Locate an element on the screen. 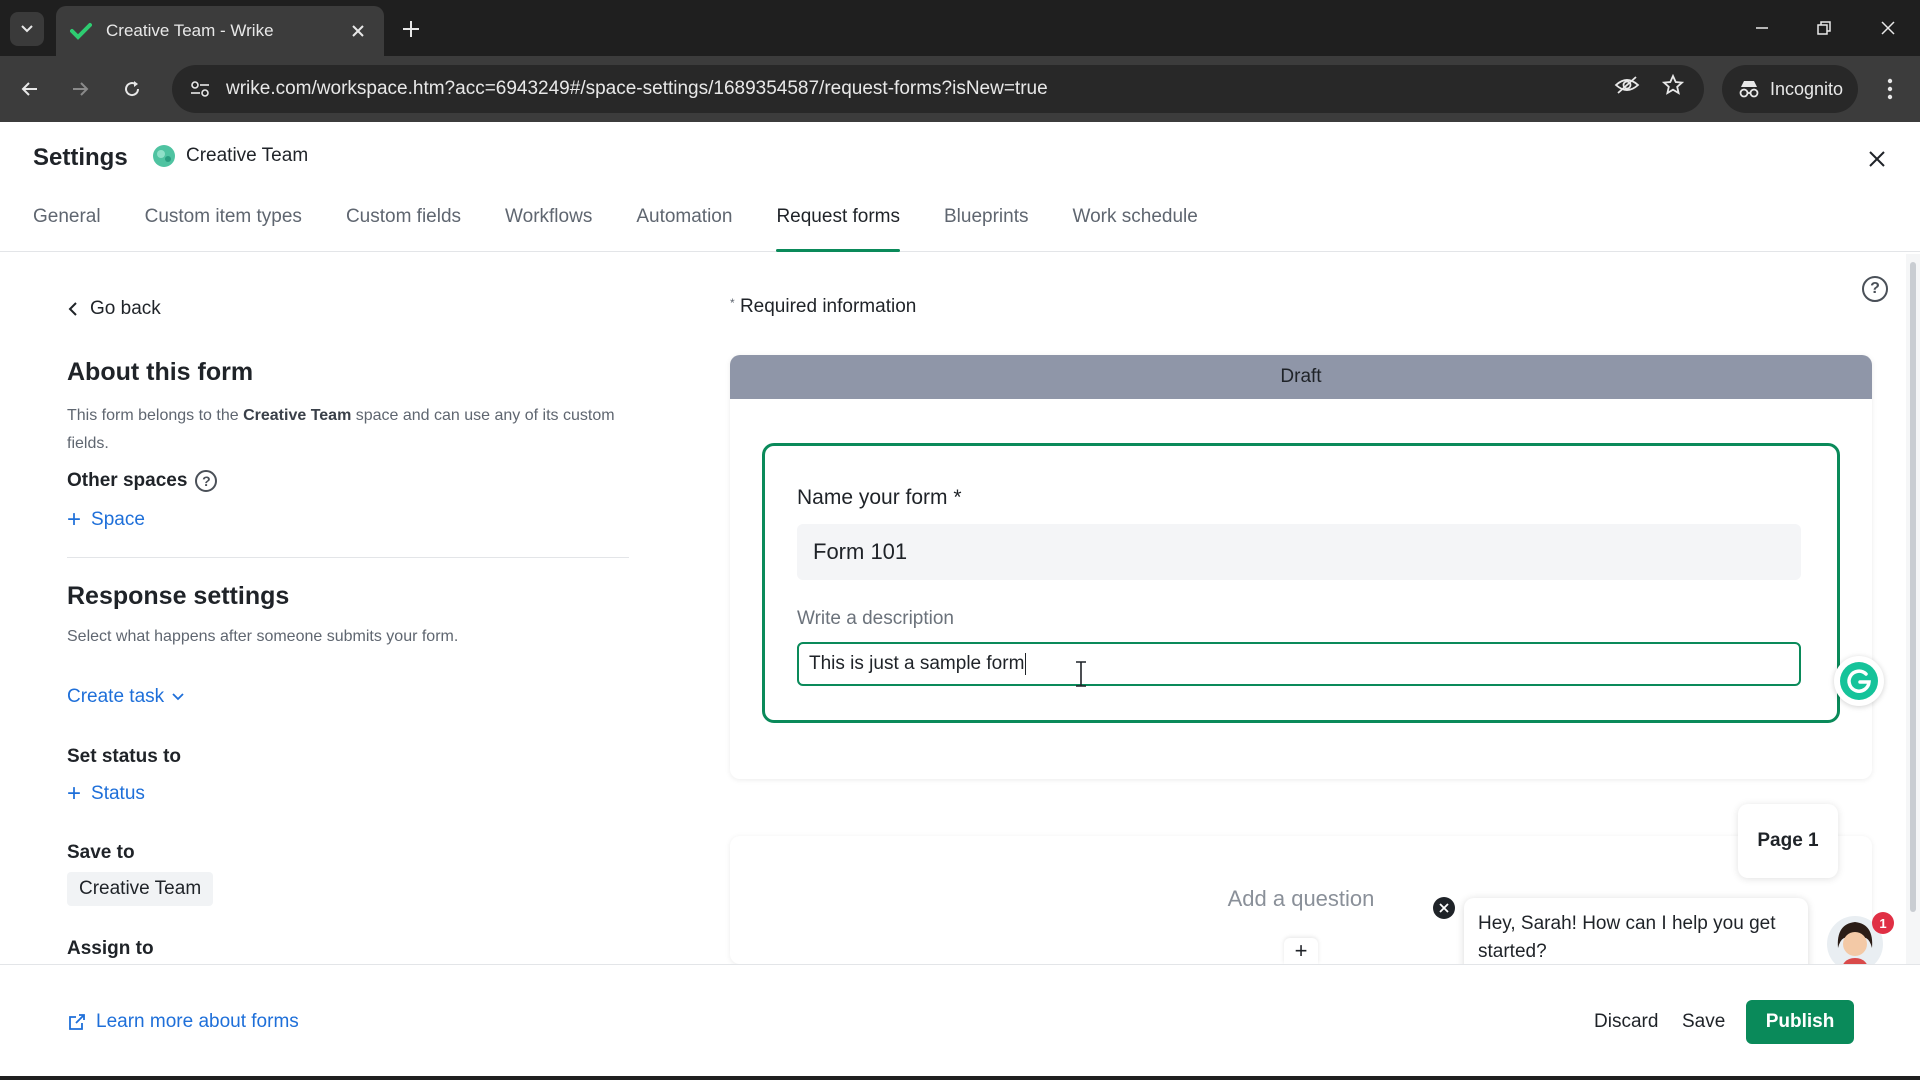 The width and height of the screenshot is (1920, 1080). tab-blueprints: Blueprints is located at coordinates (986, 229).